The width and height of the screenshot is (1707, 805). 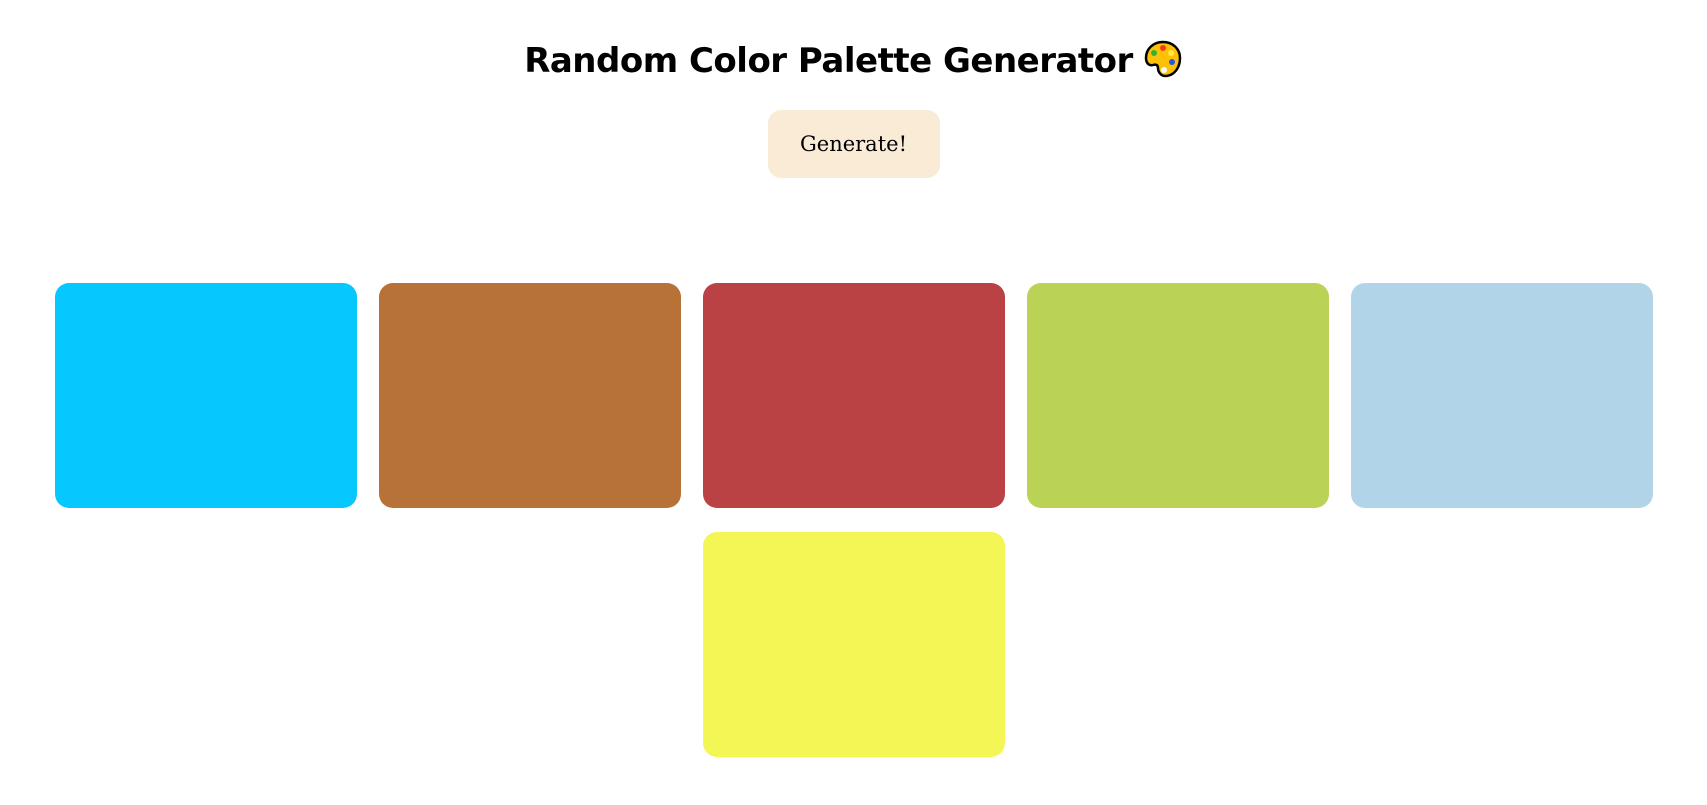 I want to click on page-title: Random Color Palette Generator, so click(x=853, y=42).